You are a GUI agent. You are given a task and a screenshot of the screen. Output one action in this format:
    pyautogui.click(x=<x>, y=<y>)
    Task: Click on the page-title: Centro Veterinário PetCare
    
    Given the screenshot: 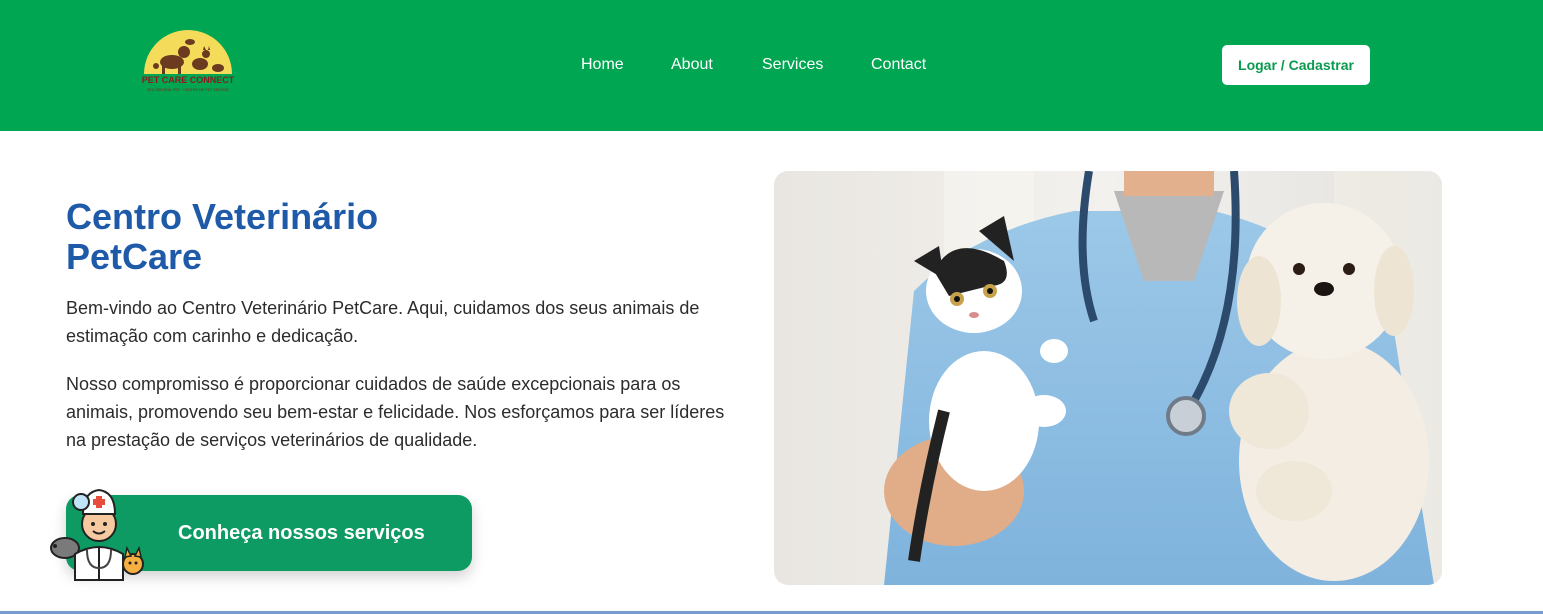 What is the action you would take?
    pyautogui.click(x=306, y=237)
    